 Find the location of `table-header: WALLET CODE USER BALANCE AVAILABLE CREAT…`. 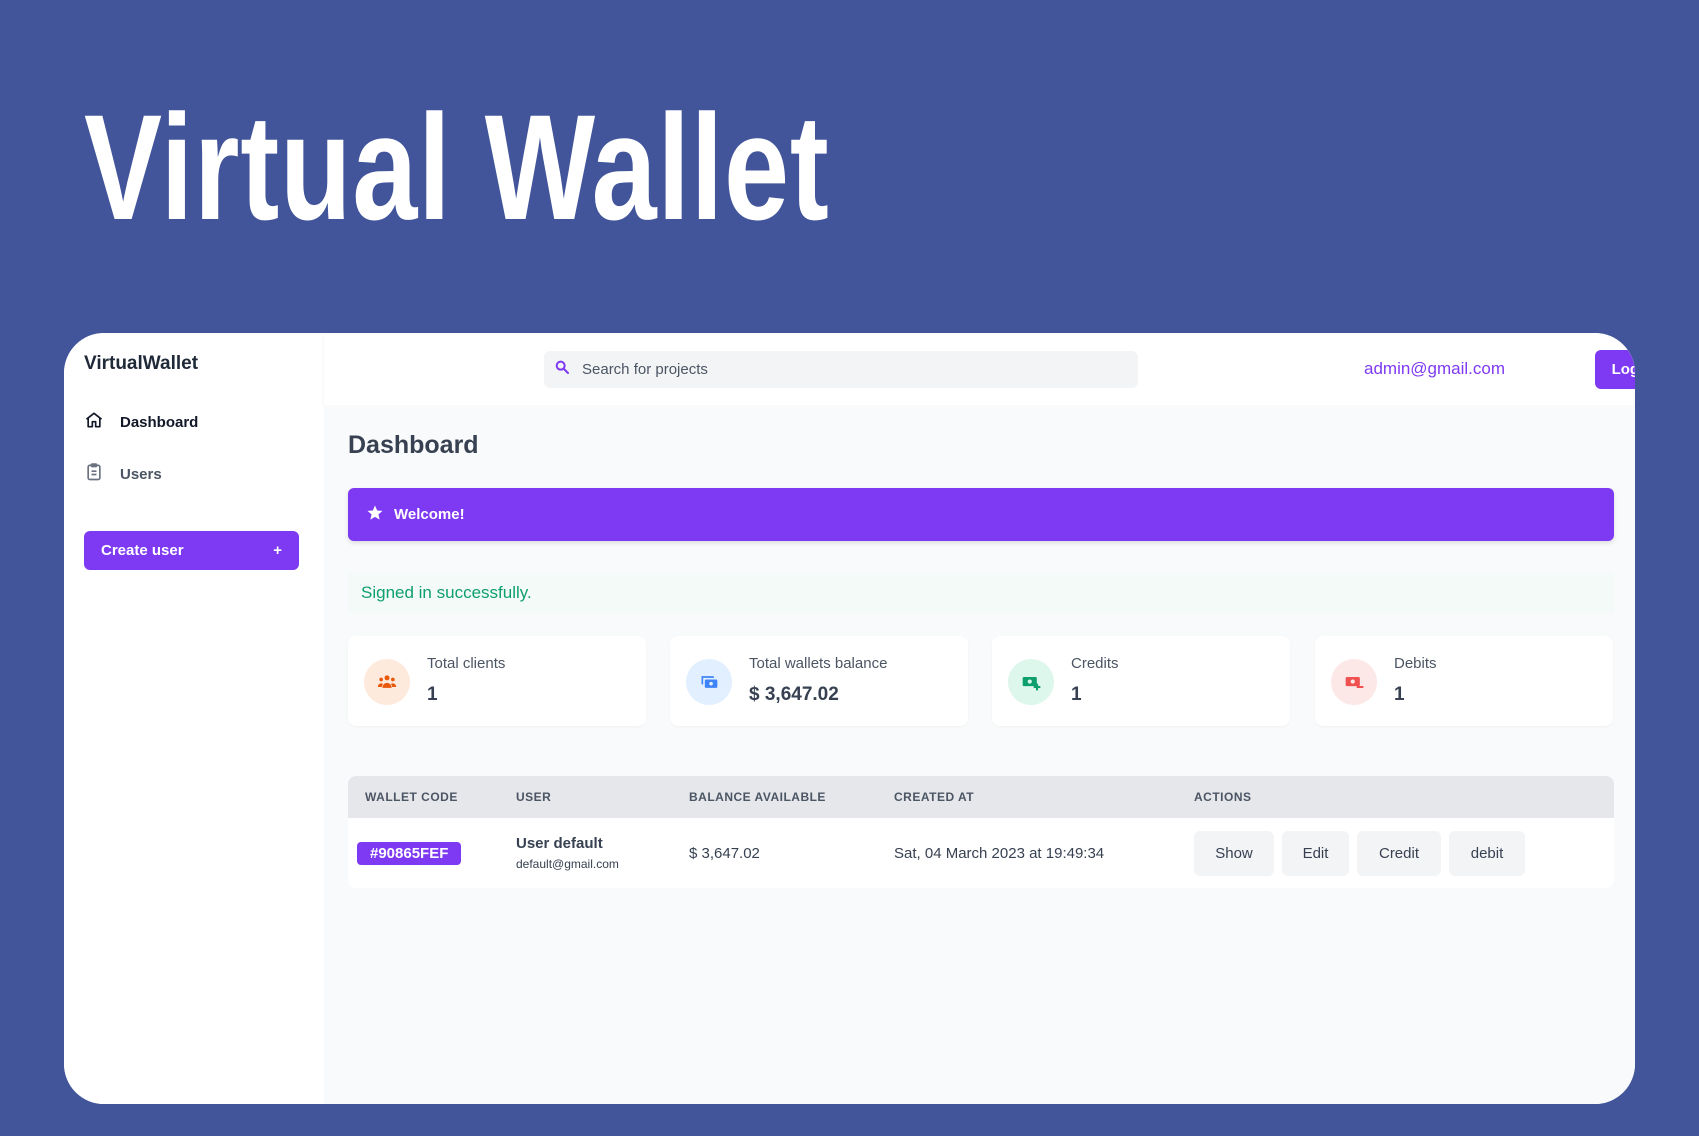

table-header: WALLET CODE USER BALANCE AVAILABLE CREAT… is located at coordinates (981, 797).